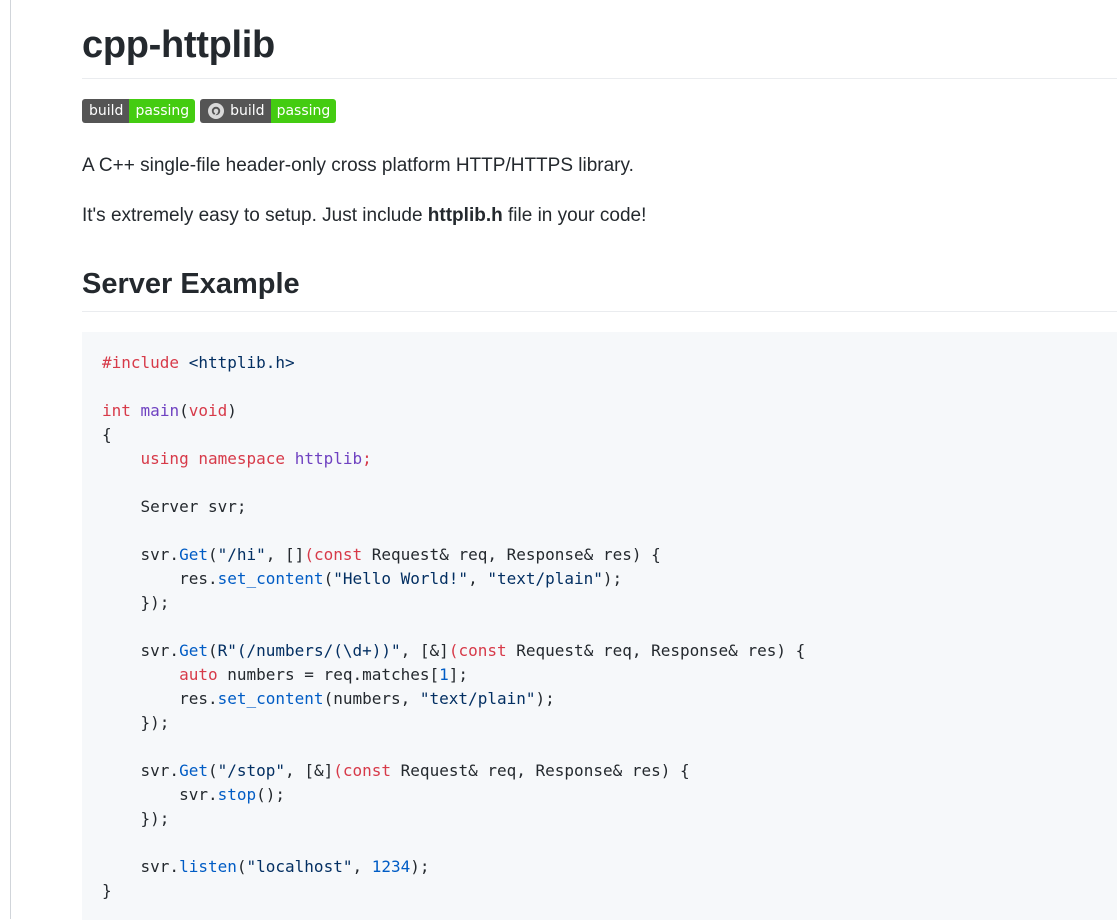  Describe the element at coordinates (174, 506) in the screenshot. I see `code-line: Server svr;` at that location.